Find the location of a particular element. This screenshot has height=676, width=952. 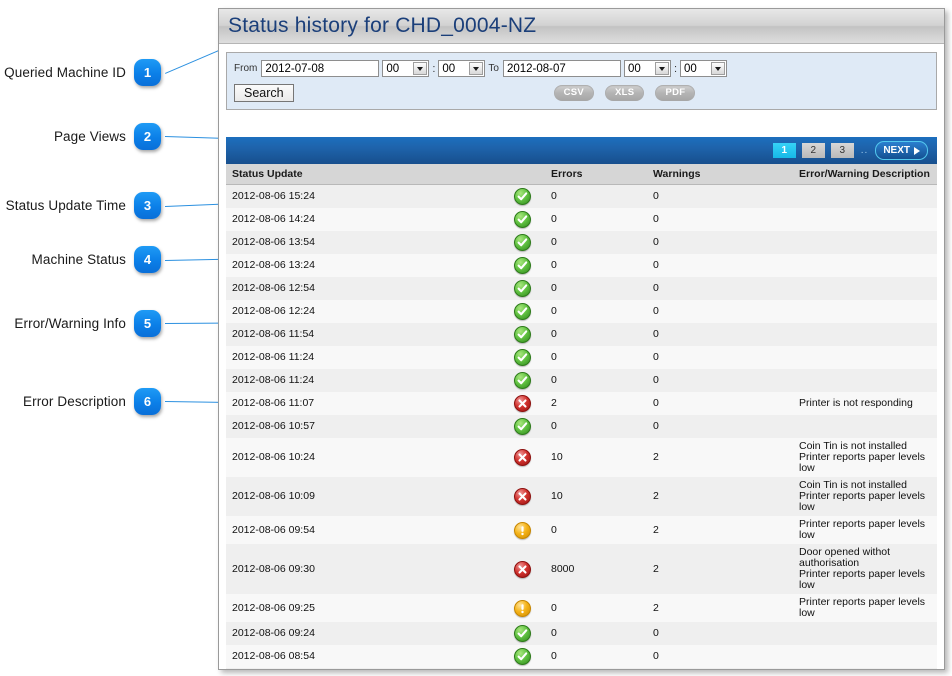

page-link-3: 3 is located at coordinates (842, 150).